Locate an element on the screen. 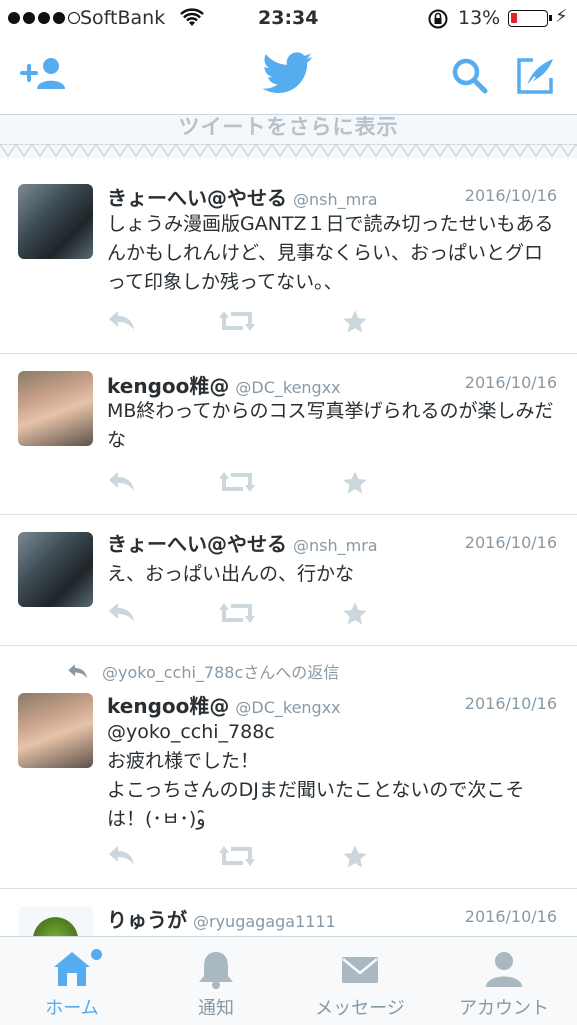  tweet-text: MB終わってからのコス写真挙げられるのが楽しみだな is located at coordinates (330, 425).